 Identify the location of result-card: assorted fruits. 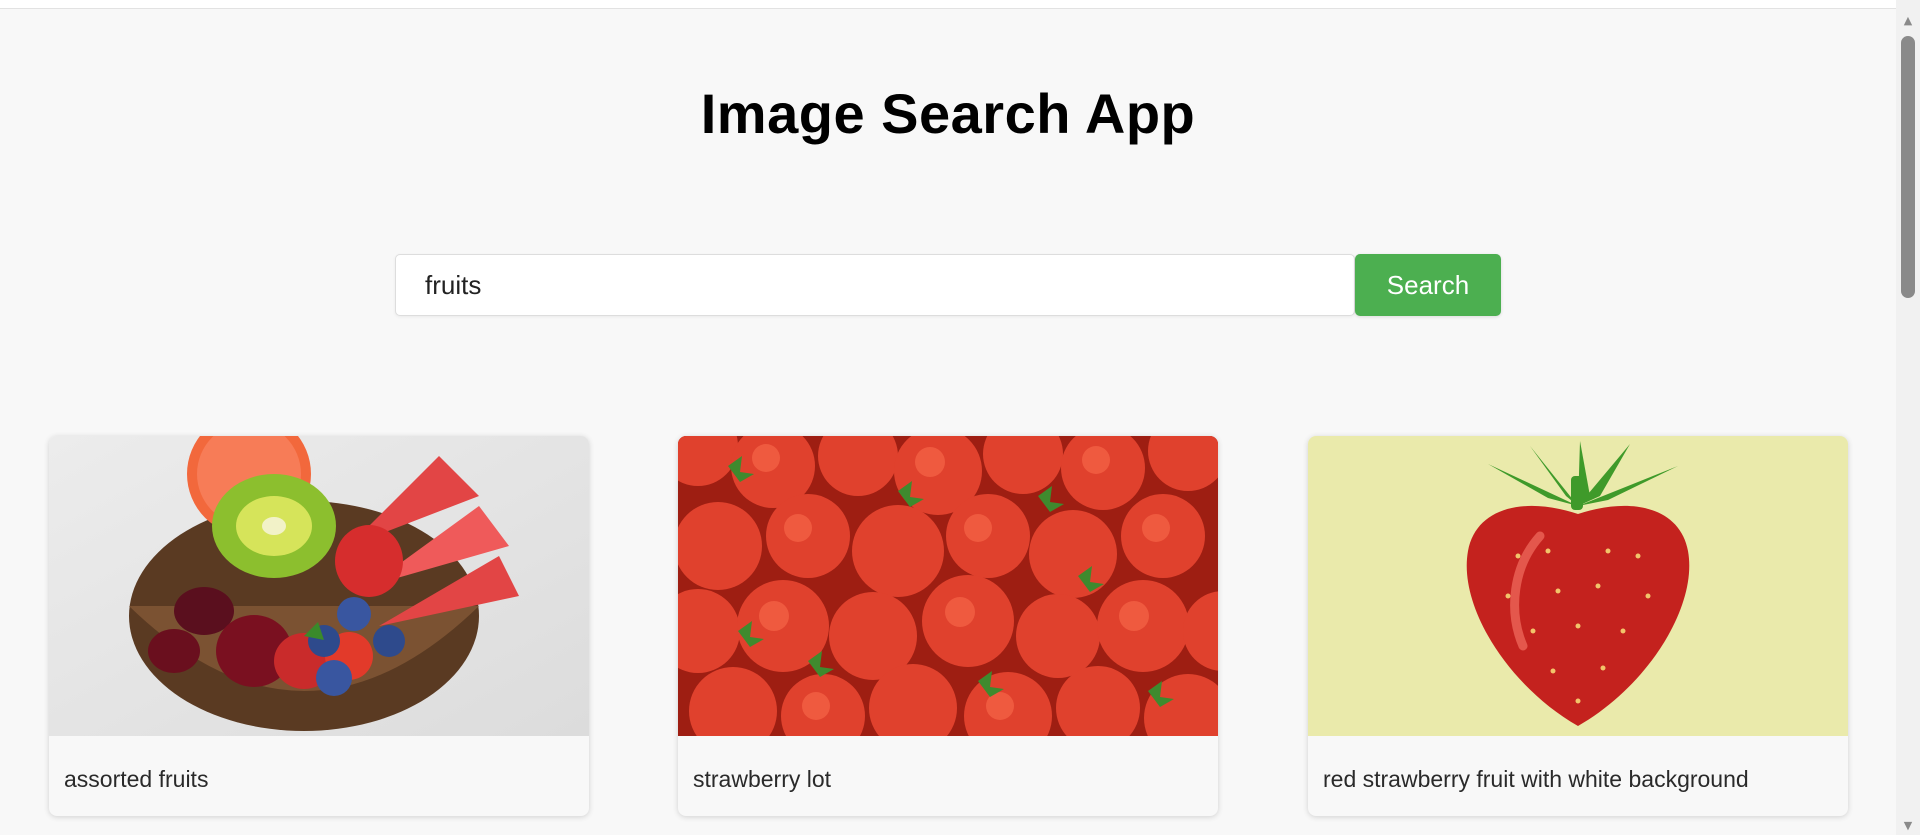
(319, 626).